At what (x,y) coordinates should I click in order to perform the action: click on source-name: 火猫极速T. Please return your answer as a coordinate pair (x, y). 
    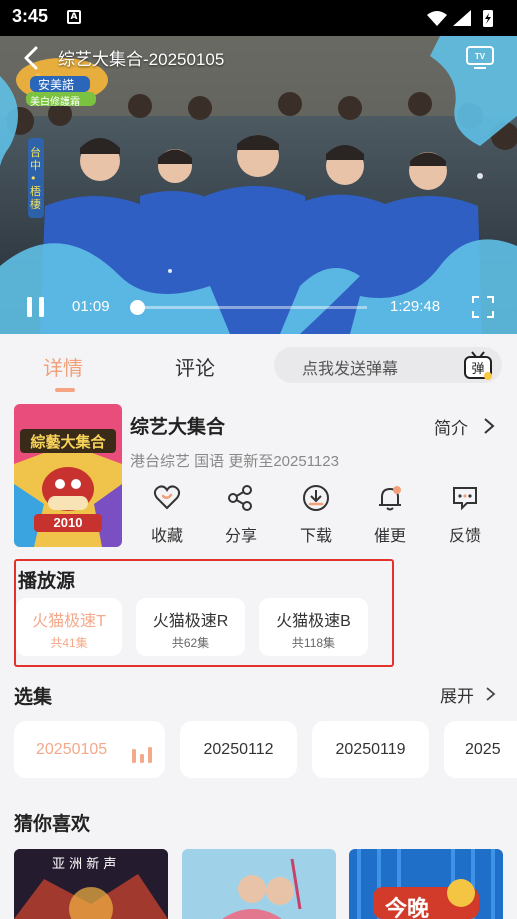
    Looking at the image, I should click on (69, 621).